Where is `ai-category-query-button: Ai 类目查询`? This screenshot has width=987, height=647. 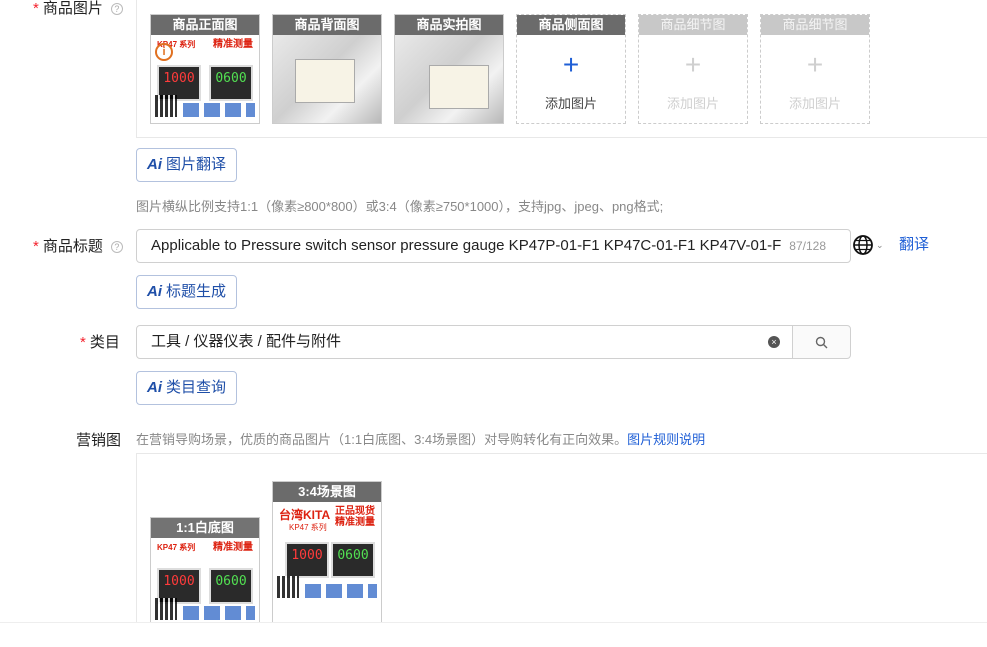
ai-category-query-button: Ai 类目查询 is located at coordinates (187, 388).